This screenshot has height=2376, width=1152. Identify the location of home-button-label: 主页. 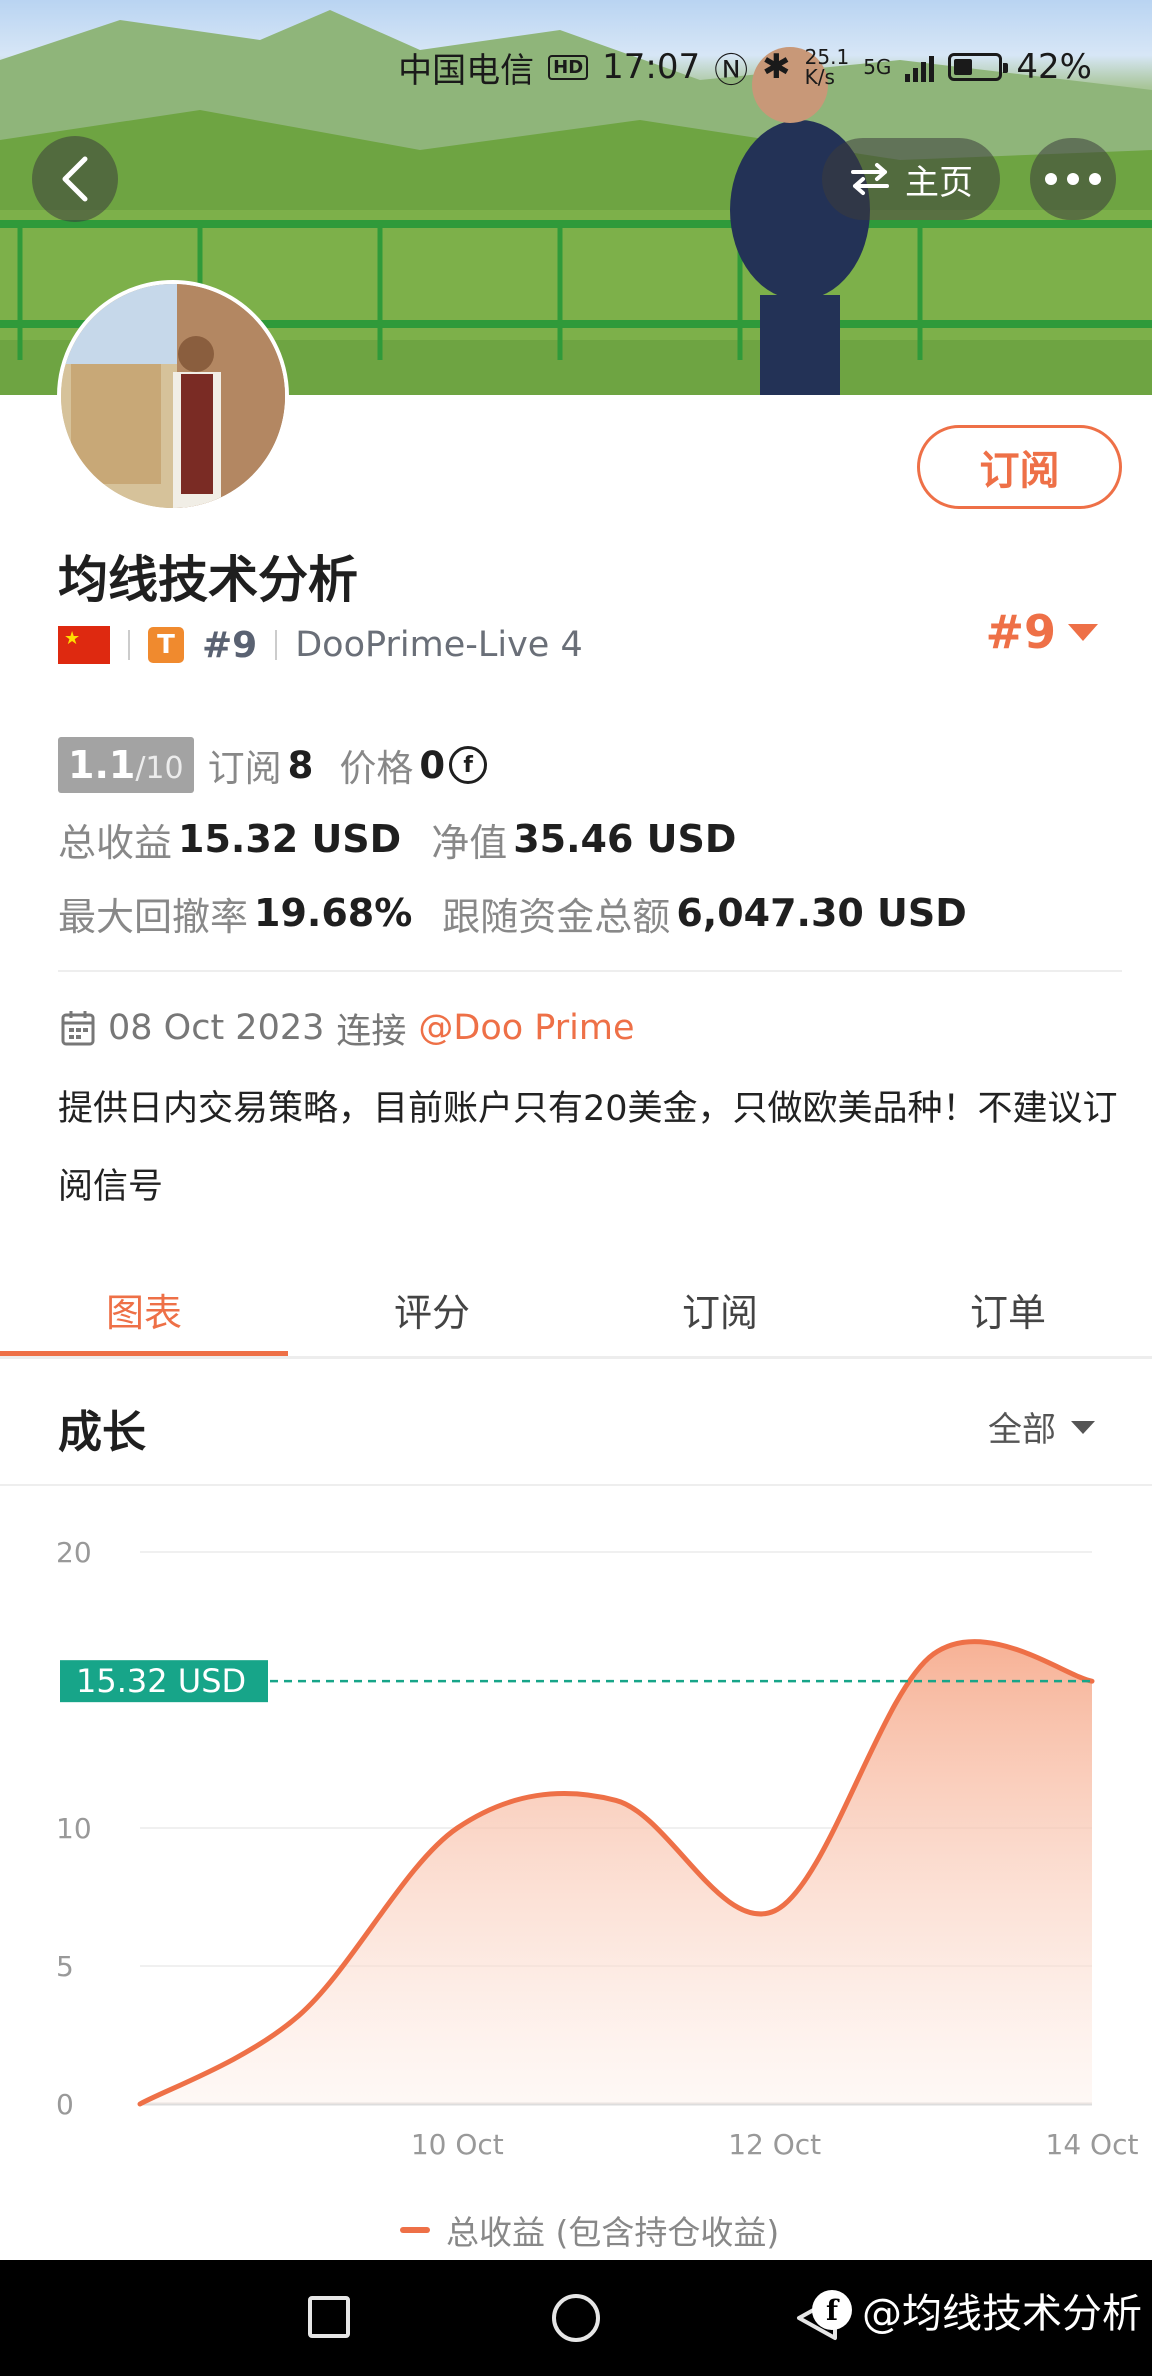
(939, 182).